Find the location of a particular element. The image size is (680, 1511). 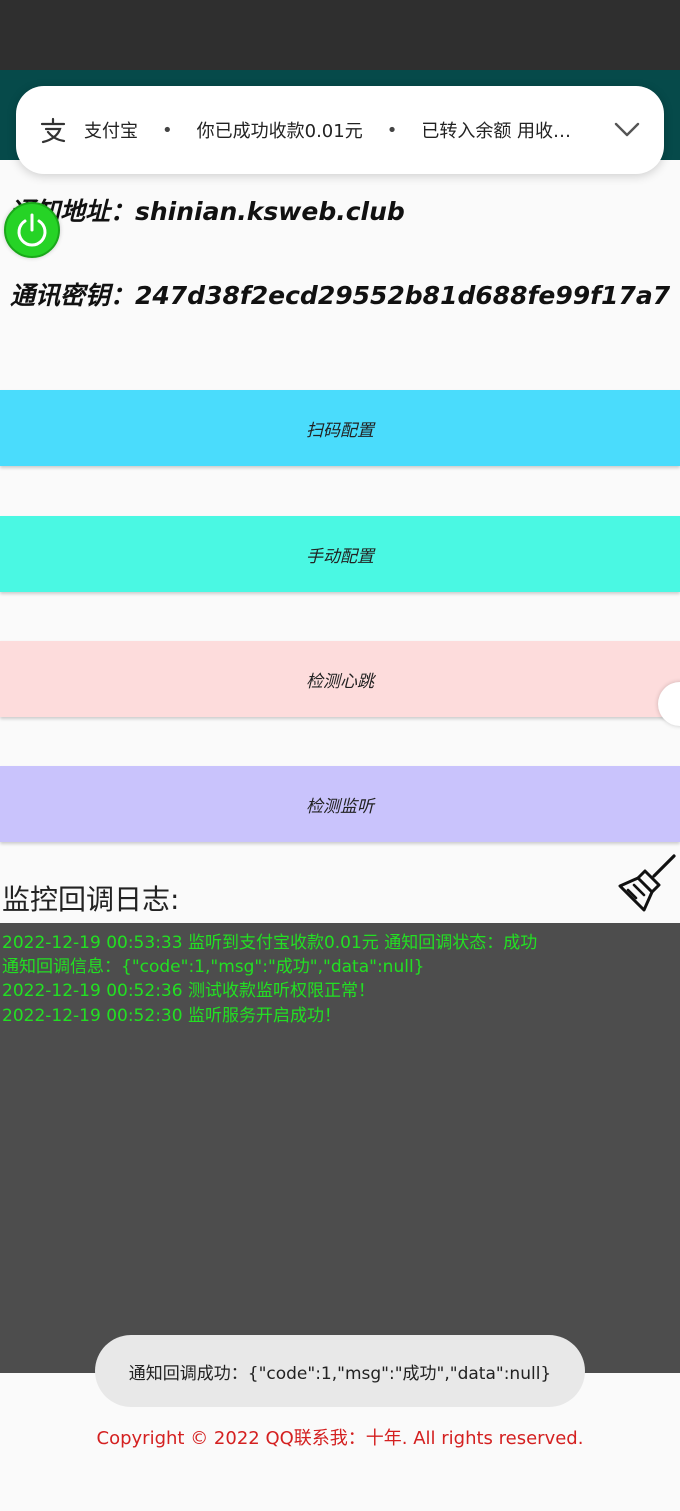

toast-message: 通知回调成功：{"code":1,"msg":"成功","data":null} is located at coordinates (340, 1371).